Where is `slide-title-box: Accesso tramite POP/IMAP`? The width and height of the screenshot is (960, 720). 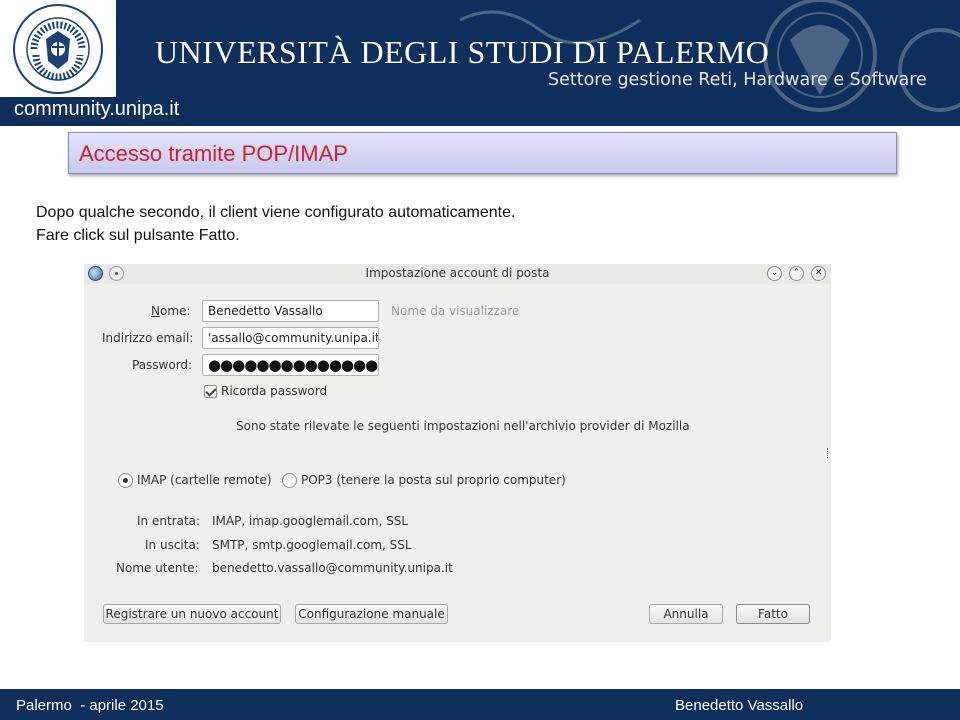
slide-title-box: Accesso tramite POP/IMAP is located at coordinates (482, 153).